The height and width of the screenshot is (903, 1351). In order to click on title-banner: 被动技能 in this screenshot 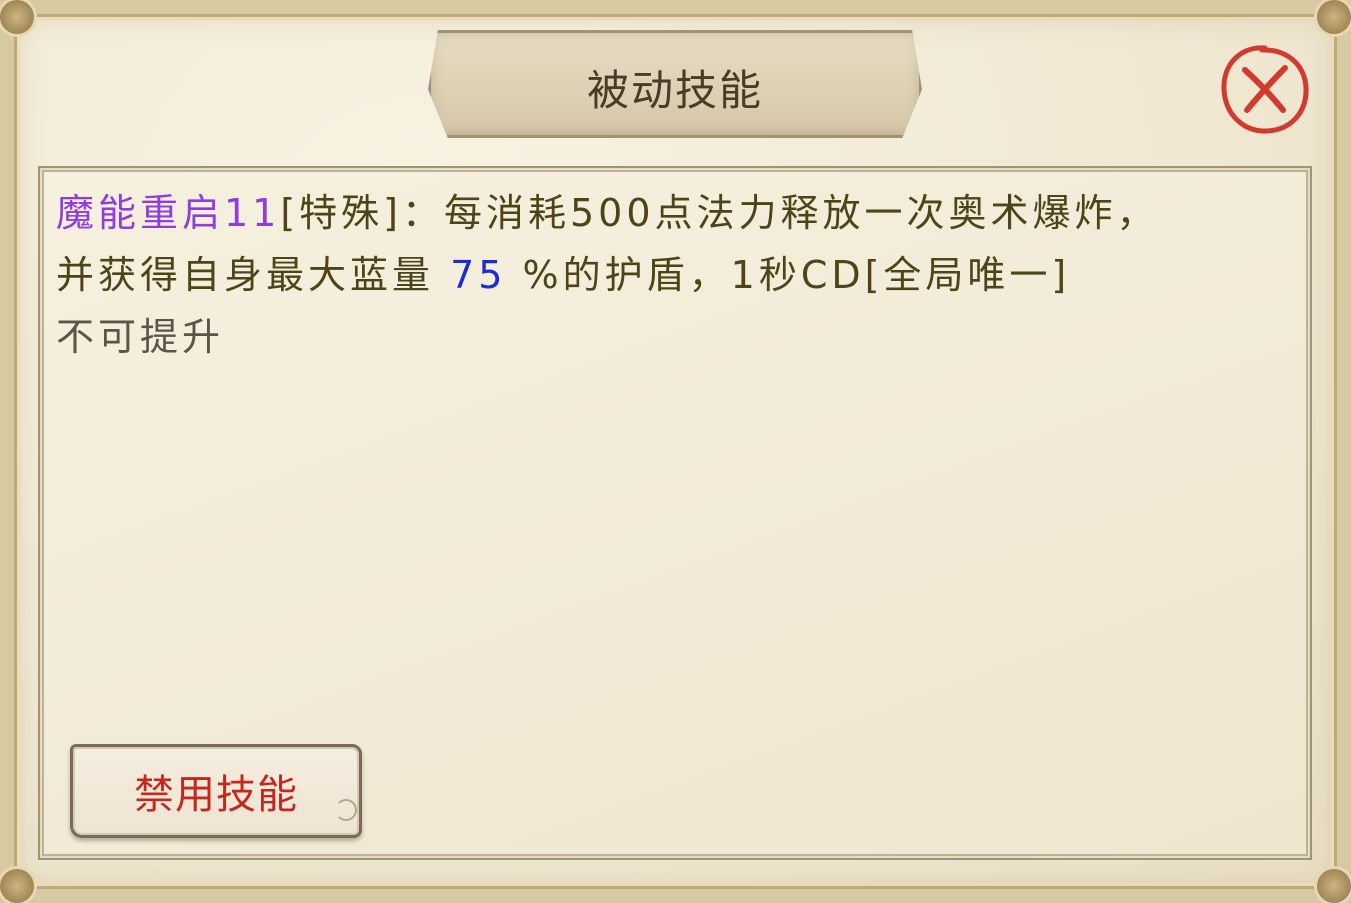, I will do `click(675, 84)`.